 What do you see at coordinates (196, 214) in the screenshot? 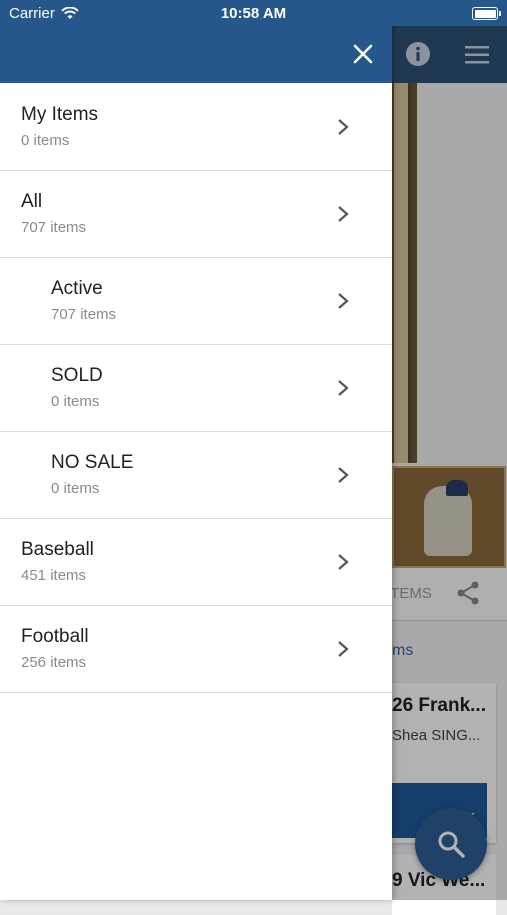
I see `category-item-all: All 707 items` at bounding box center [196, 214].